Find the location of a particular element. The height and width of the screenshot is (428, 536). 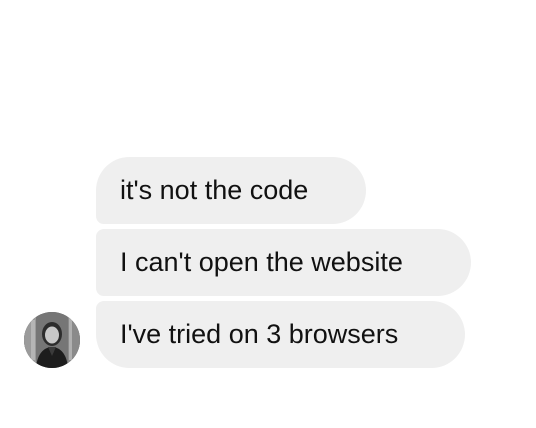

message-bubble: I can't open the website is located at coordinates (283, 262).